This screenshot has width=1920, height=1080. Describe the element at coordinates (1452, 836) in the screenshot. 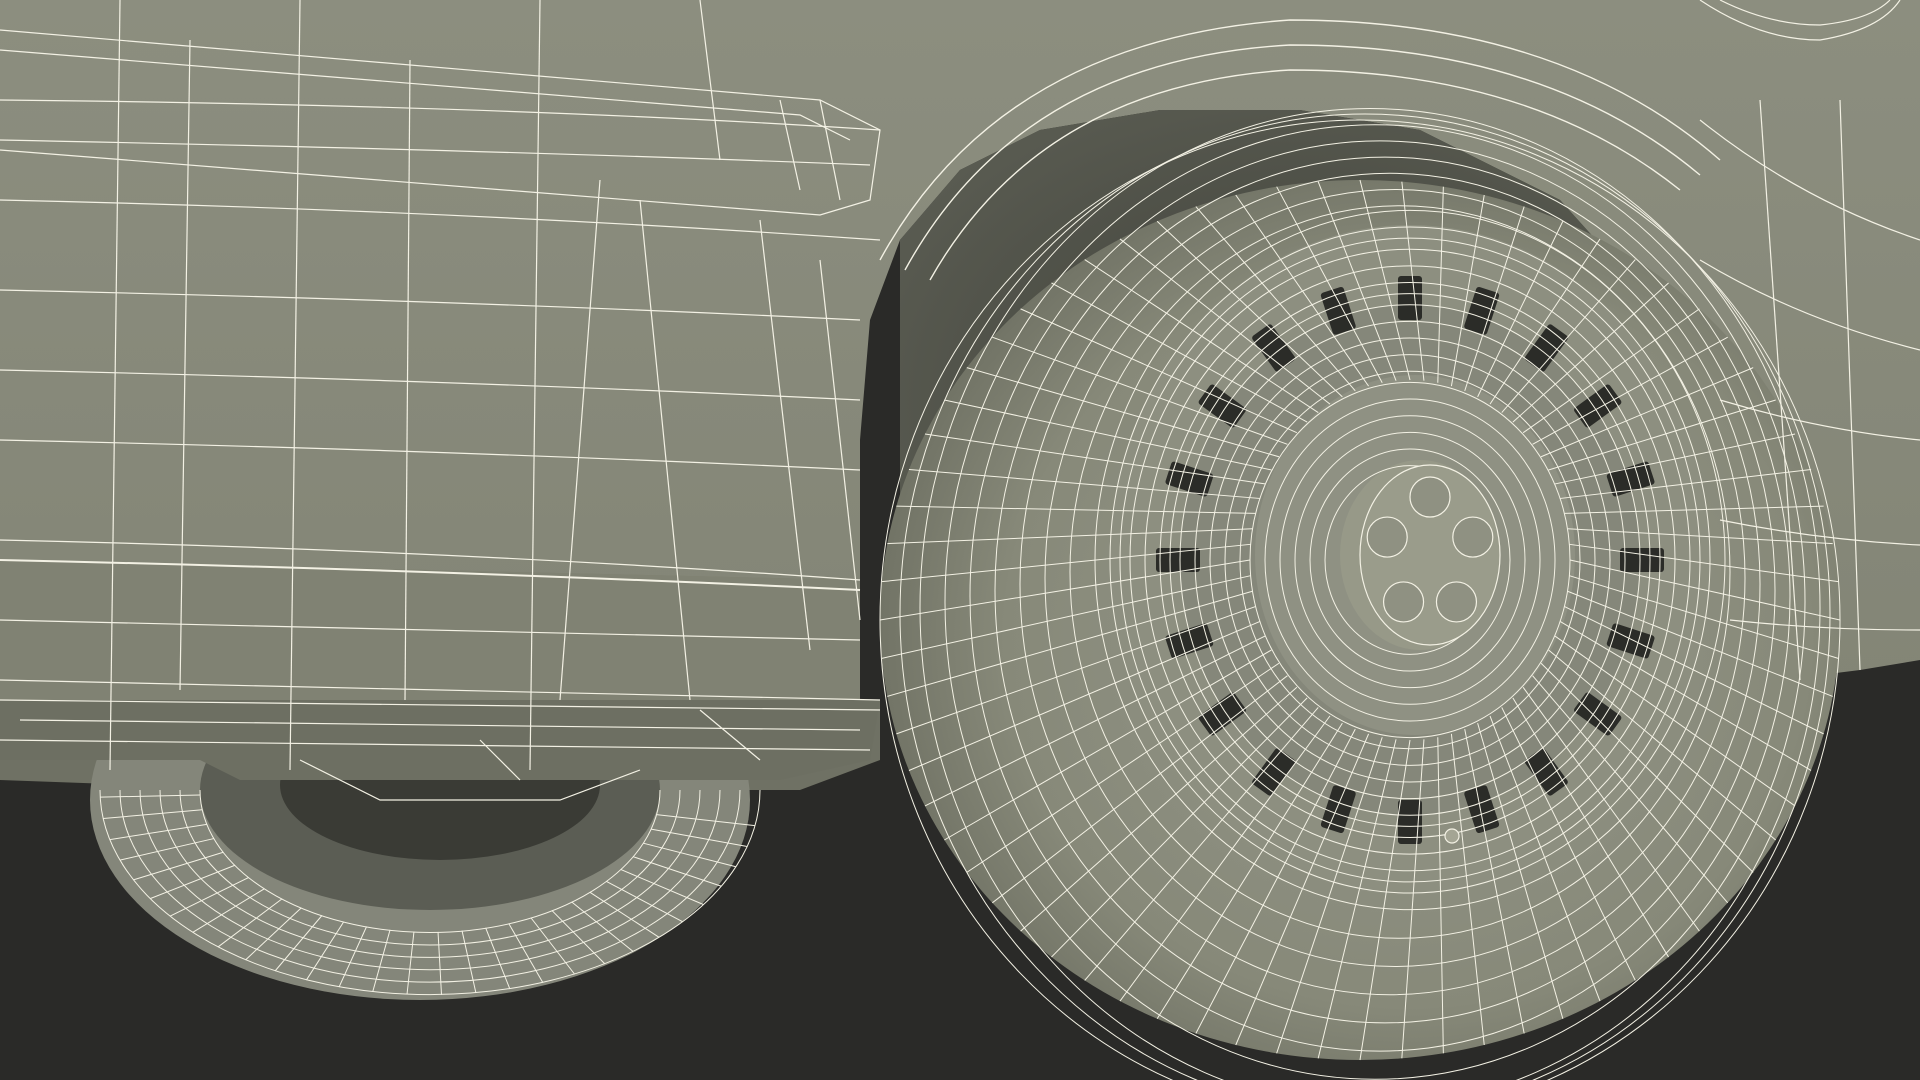

I see `valve-stem-icon` at that location.